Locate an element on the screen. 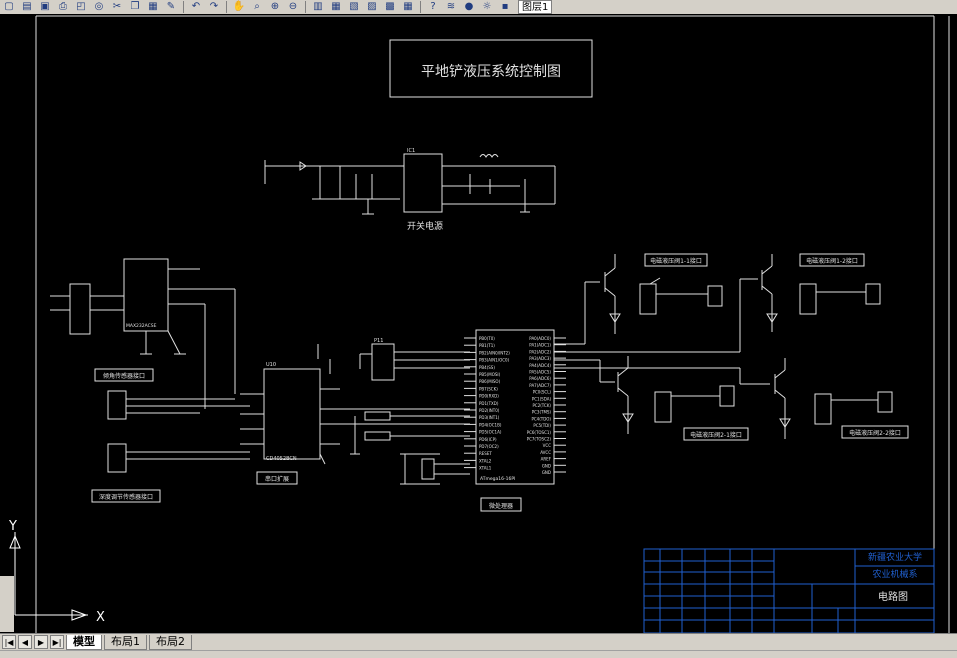 Image resolution: width=957 pixels, height=658 pixels. sun-icon: ☼ is located at coordinates (487, 7).